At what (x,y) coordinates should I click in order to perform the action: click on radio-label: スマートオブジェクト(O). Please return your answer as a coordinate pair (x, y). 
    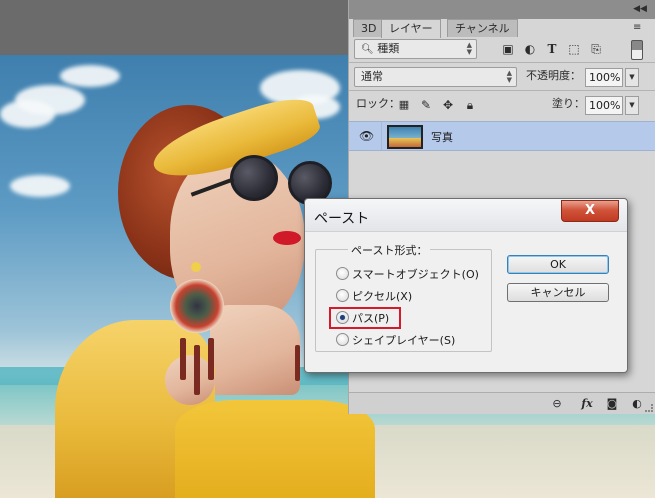
    Looking at the image, I should click on (415, 274).